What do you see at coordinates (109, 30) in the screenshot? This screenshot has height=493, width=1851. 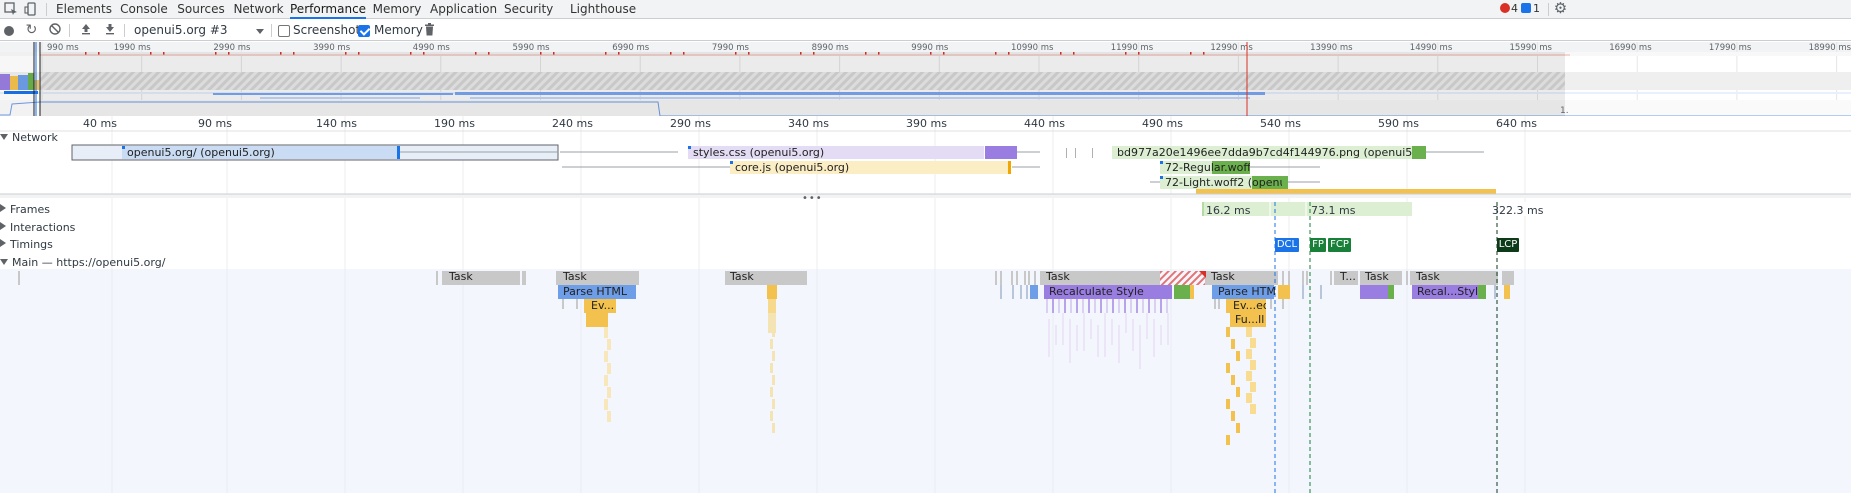 I see `download-icon` at bounding box center [109, 30].